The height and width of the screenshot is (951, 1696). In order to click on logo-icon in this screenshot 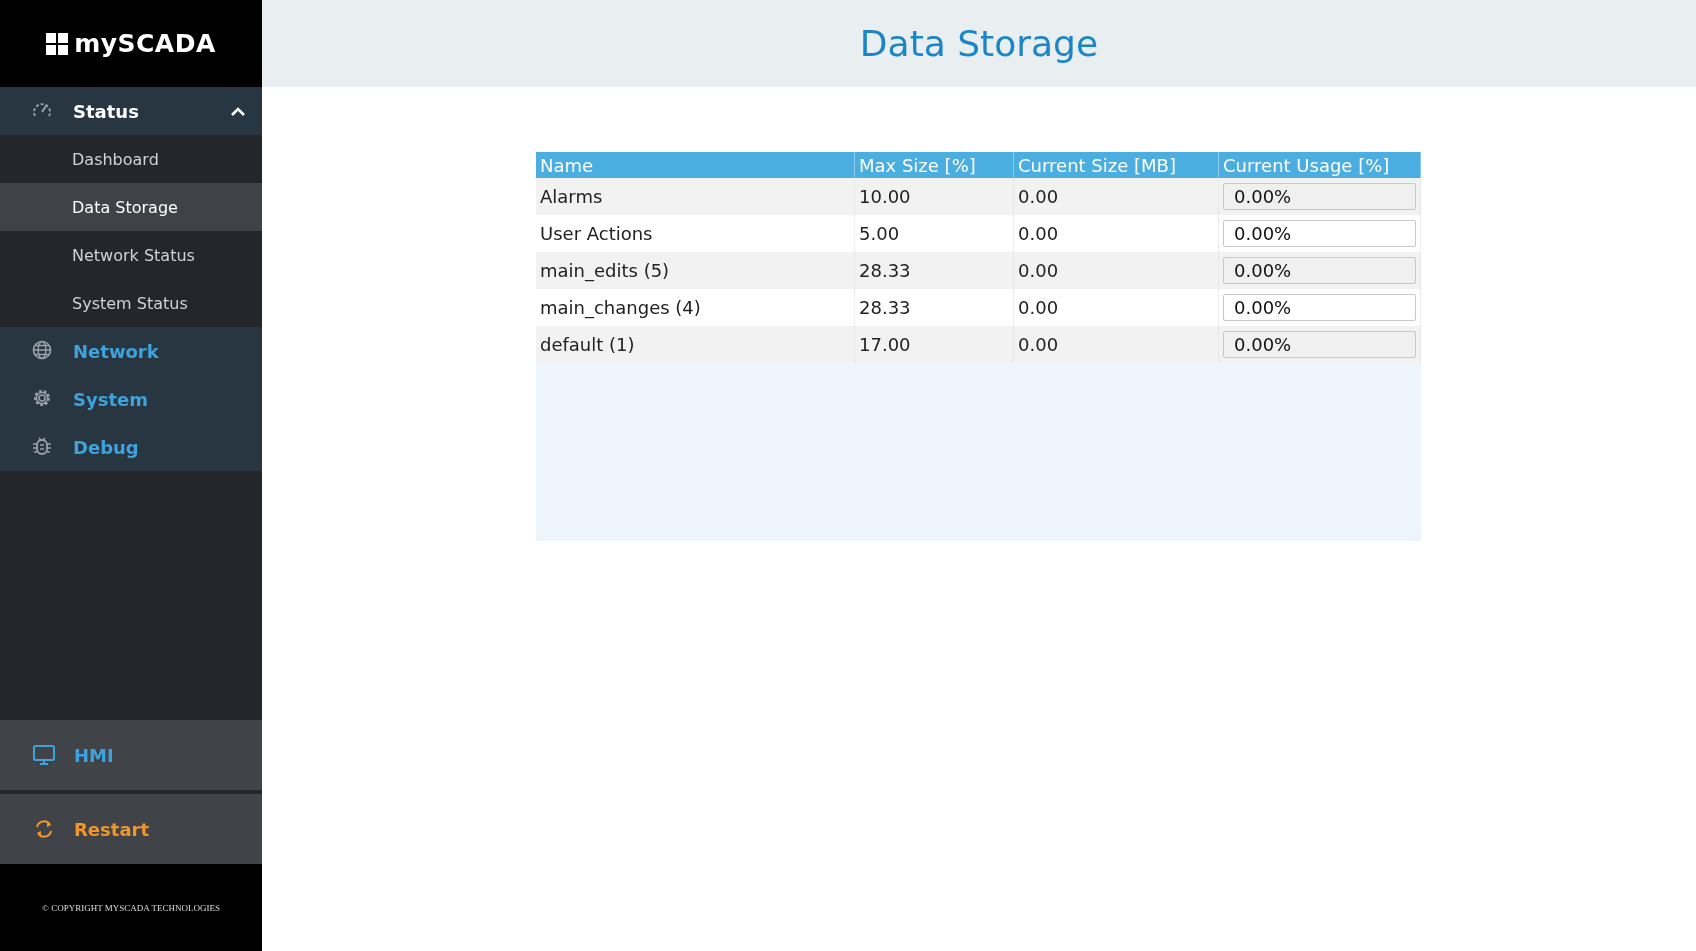, I will do `click(57, 43)`.